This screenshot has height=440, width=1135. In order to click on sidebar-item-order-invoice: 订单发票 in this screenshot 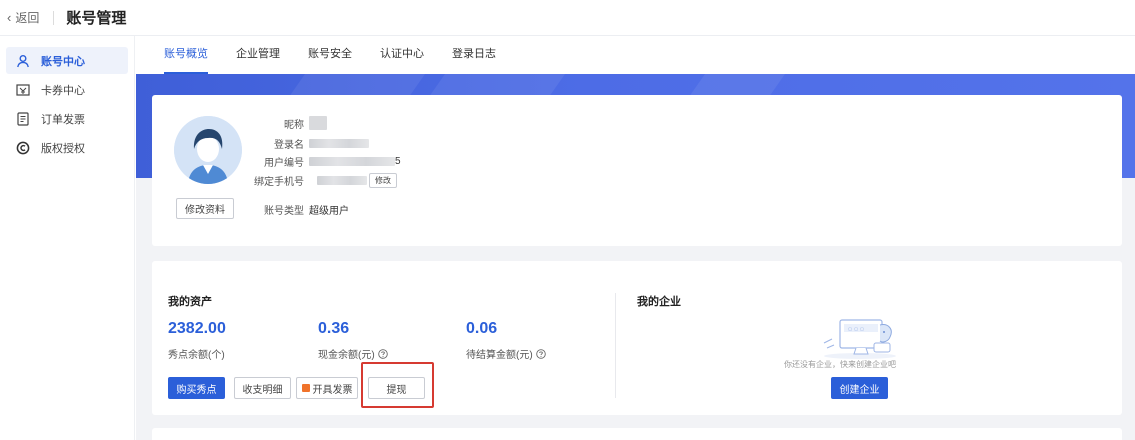, I will do `click(67, 118)`.